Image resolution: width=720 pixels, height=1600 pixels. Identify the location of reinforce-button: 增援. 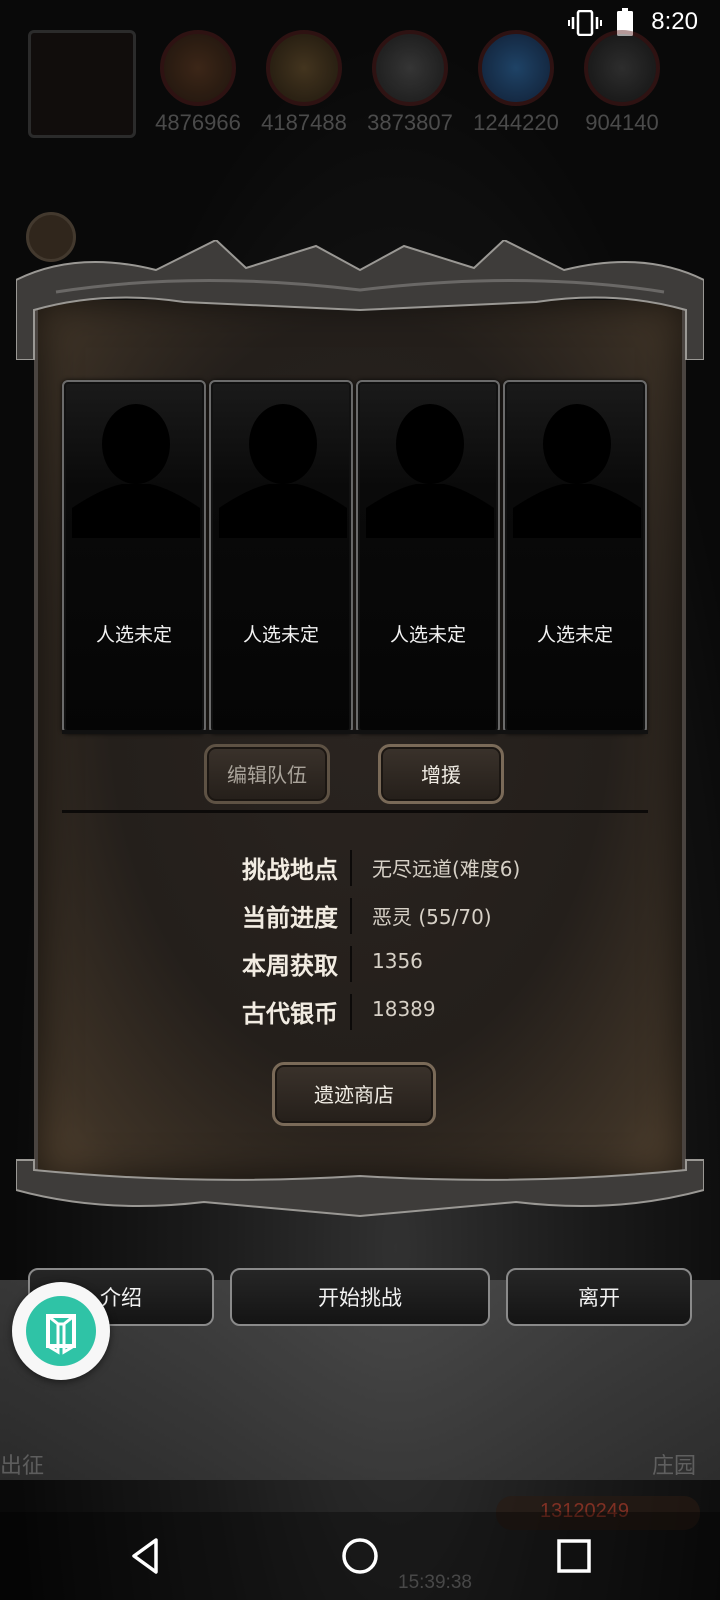
(441, 774).